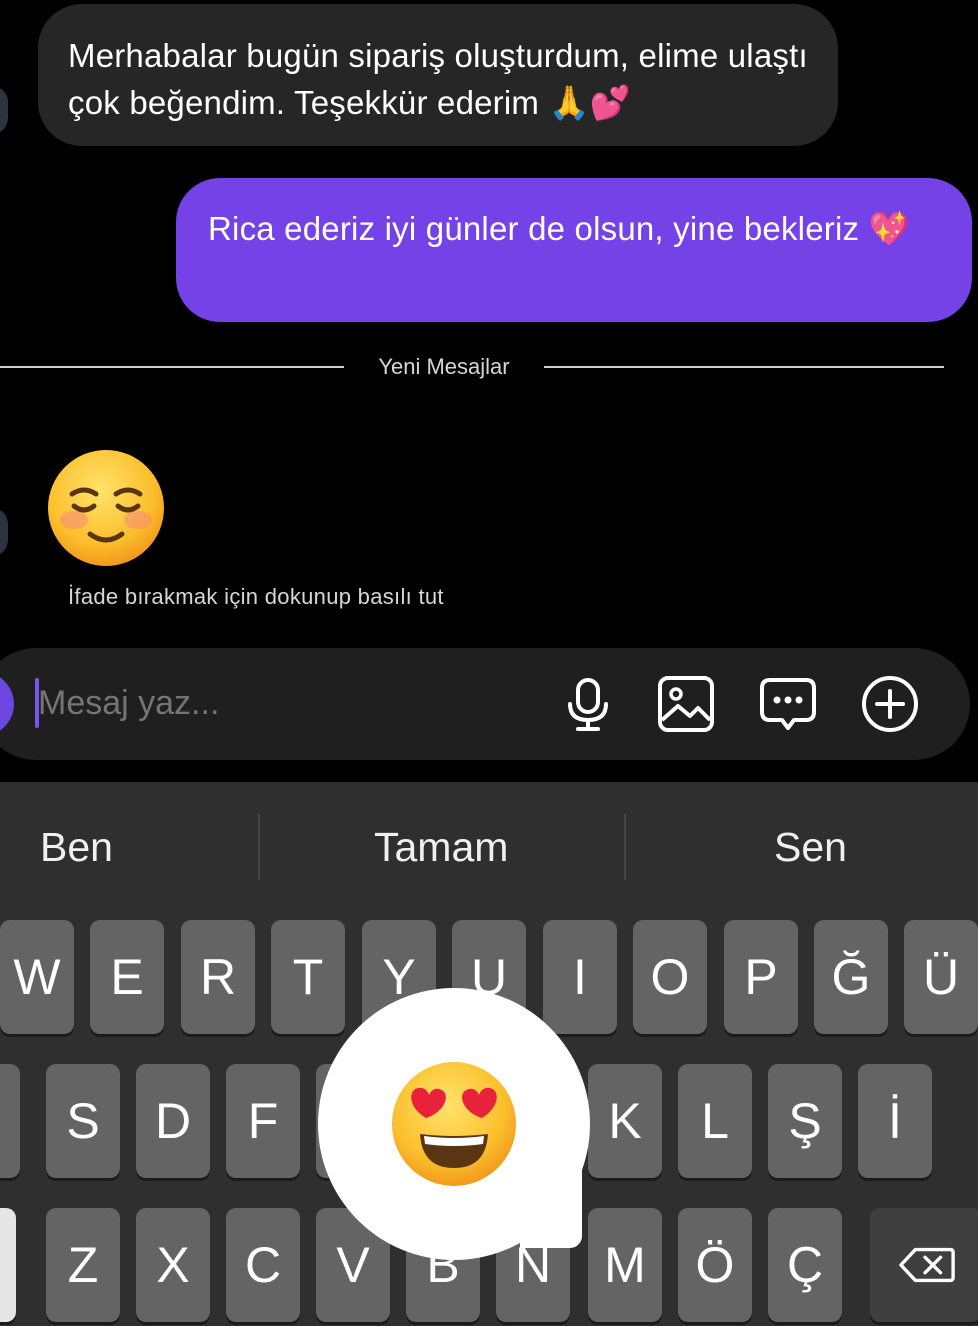 The height and width of the screenshot is (1326, 978). I want to click on key-k: K, so click(625, 1121).